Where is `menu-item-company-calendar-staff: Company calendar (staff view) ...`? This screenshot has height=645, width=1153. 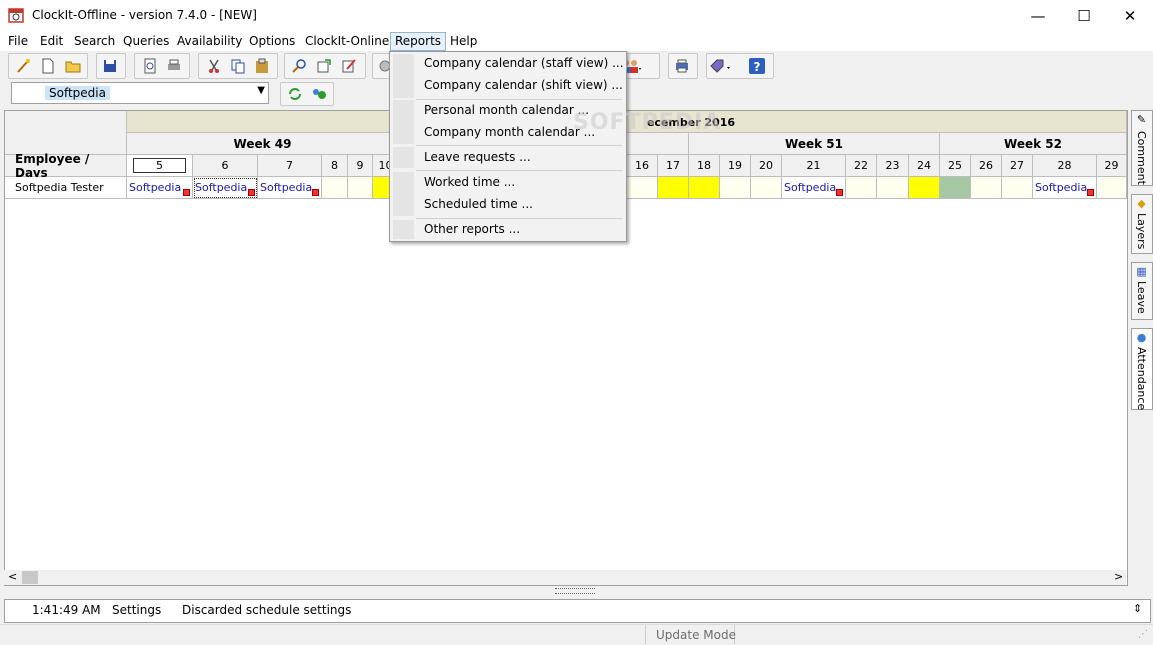
menu-item-company-calendar-staff: Company calendar (staff view) ... is located at coordinates (524, 63).